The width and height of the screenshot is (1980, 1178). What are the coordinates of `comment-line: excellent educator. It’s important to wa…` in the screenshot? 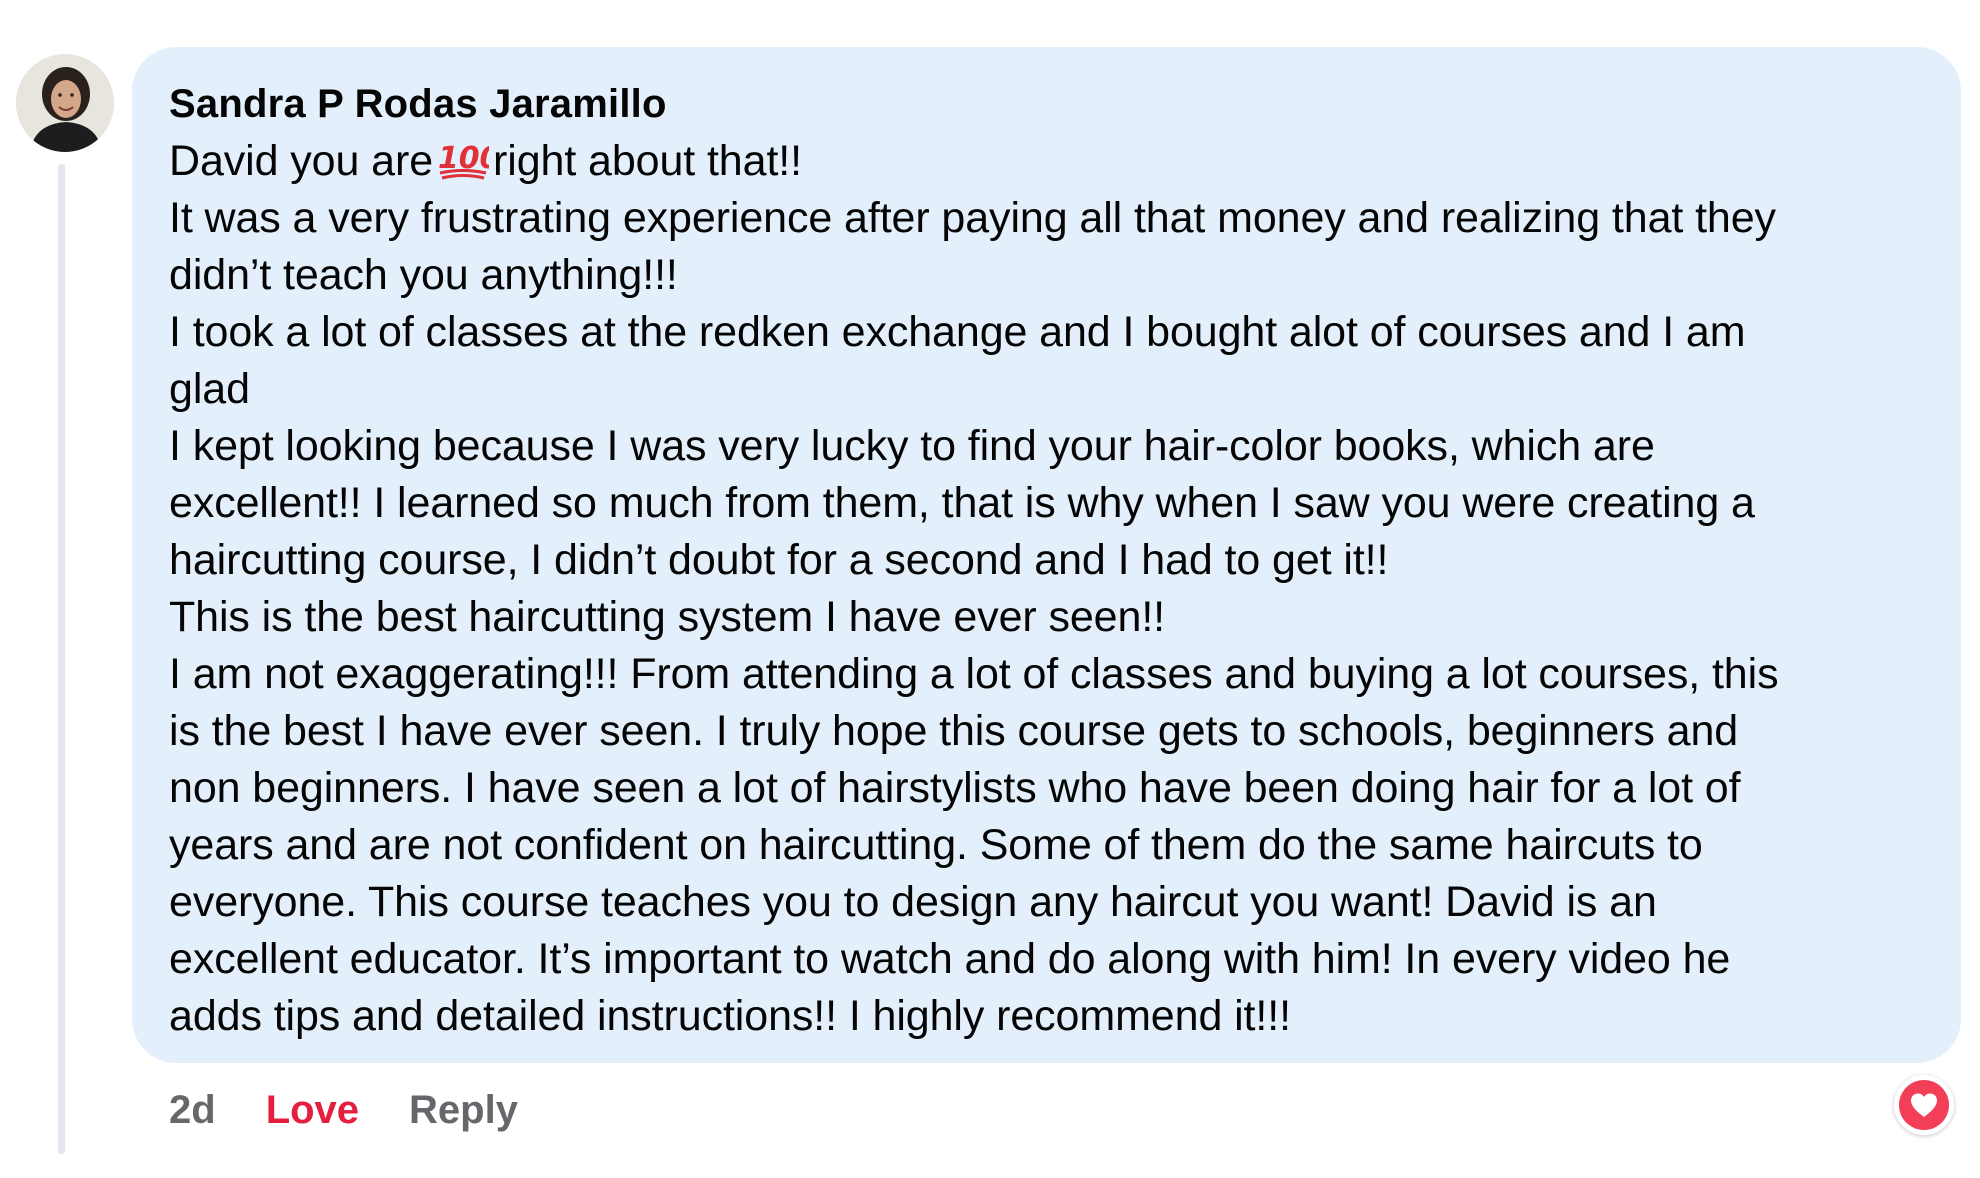 It's located at (950, 959).